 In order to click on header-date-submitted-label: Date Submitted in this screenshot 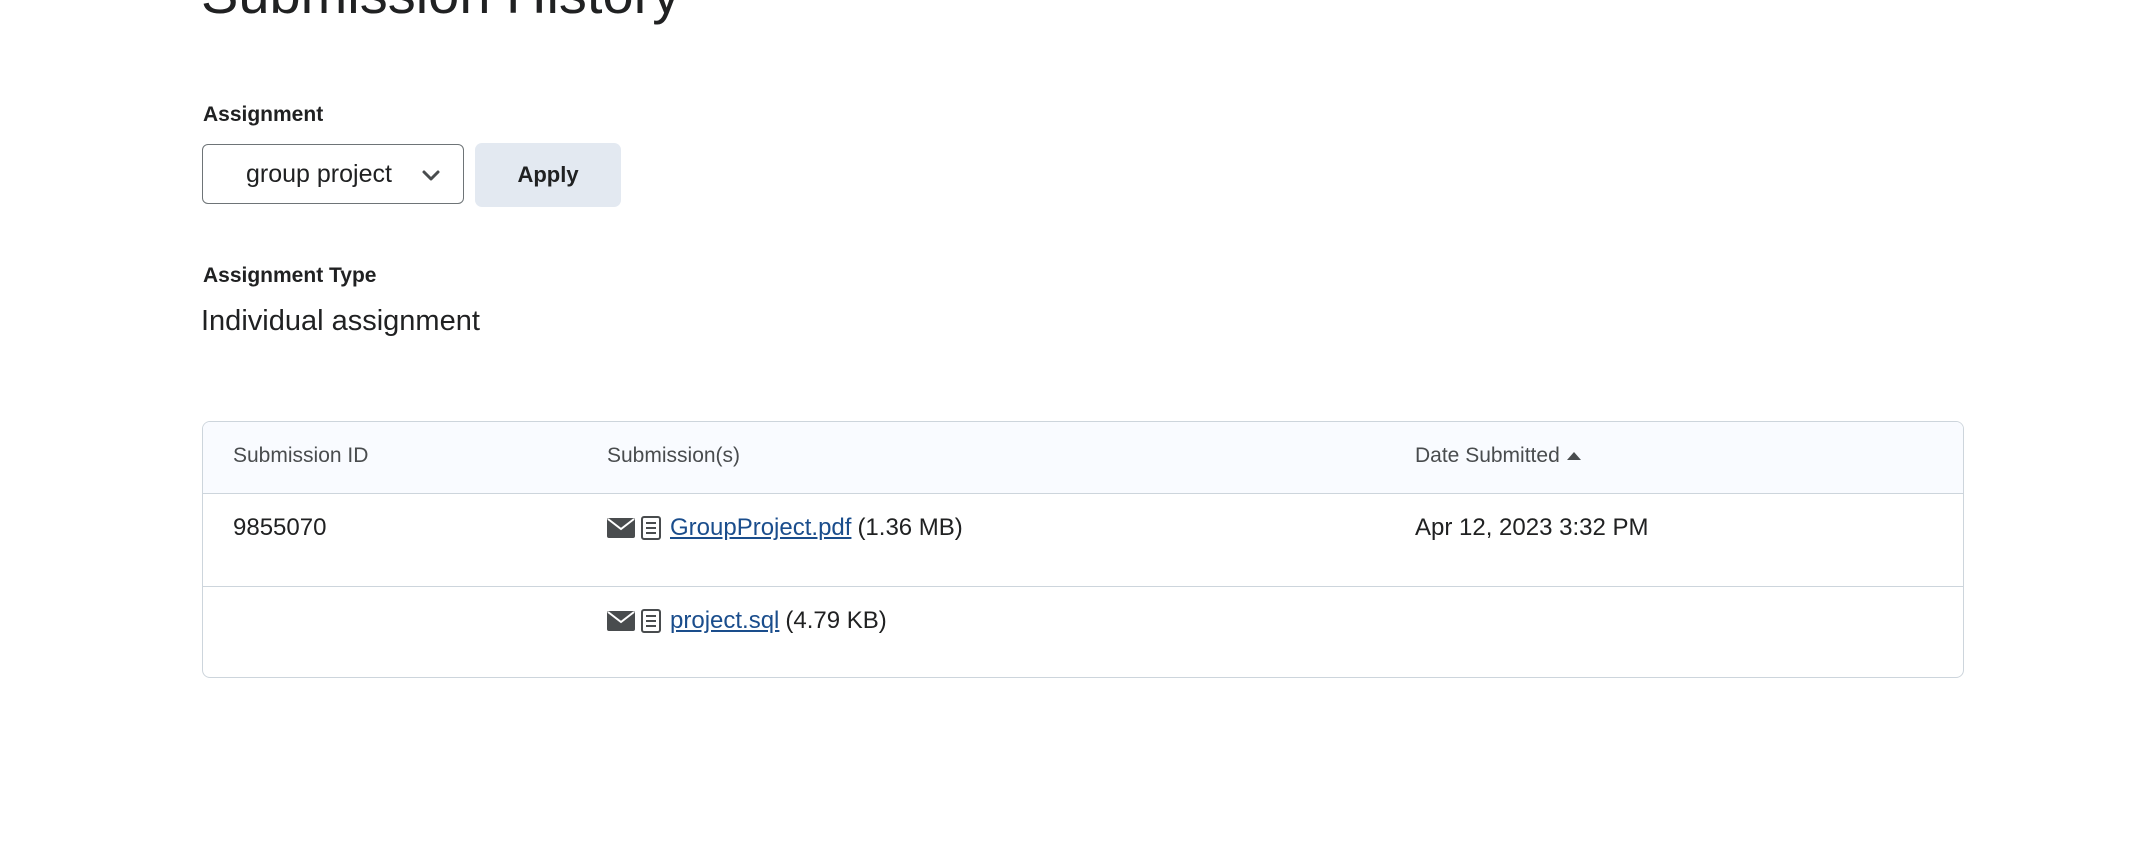, I will do `click(1487, 455)`.